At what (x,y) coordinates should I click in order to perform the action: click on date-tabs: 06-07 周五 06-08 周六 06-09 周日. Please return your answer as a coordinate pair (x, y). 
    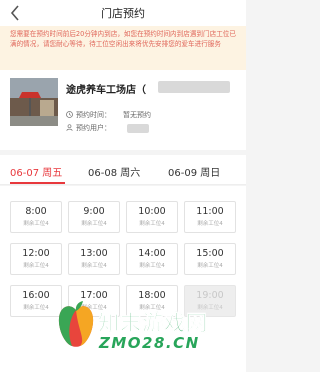
    Looking at the image, I should click on (123, 170).